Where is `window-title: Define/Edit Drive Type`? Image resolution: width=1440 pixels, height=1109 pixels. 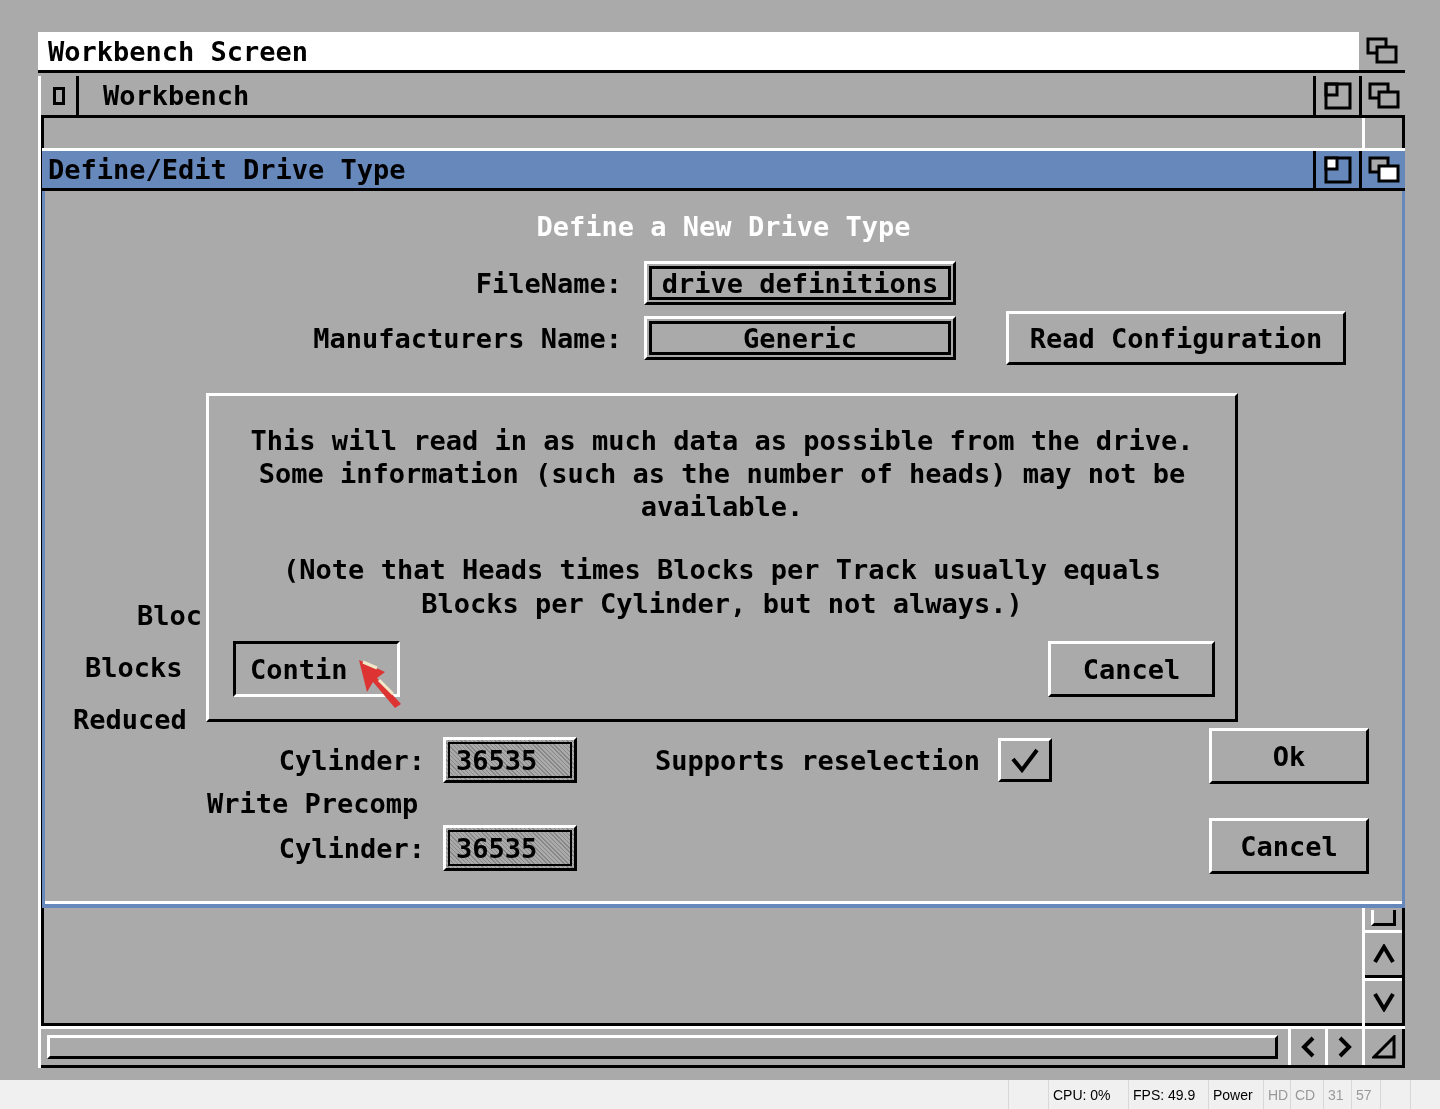 window-title: Define/Edit Drive Type is located at coordinates (226, 169).